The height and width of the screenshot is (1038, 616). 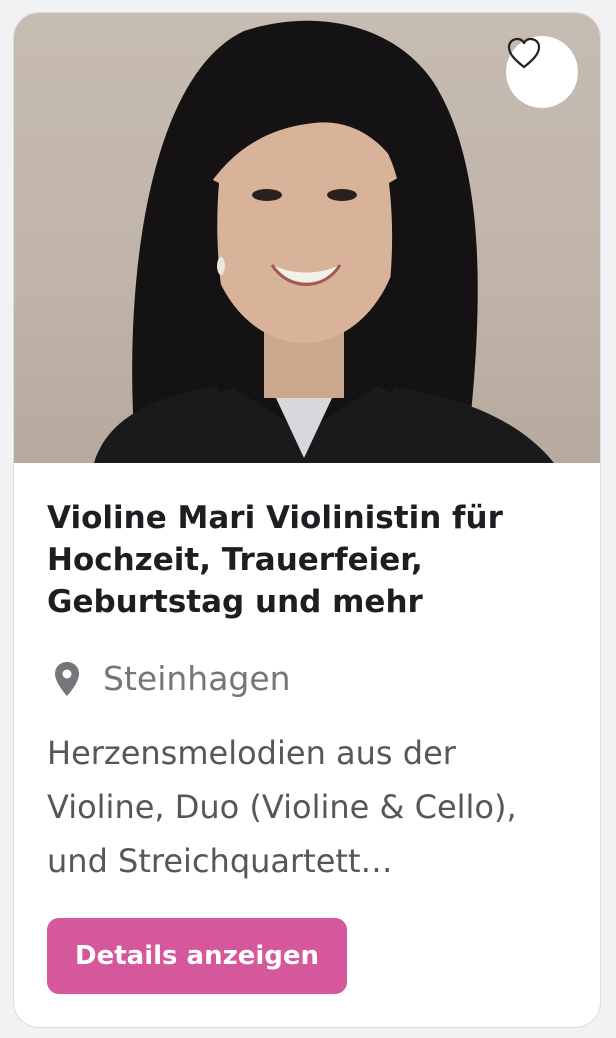 I want to click on location-label: Steinhagen, so click(x=197, y=678).